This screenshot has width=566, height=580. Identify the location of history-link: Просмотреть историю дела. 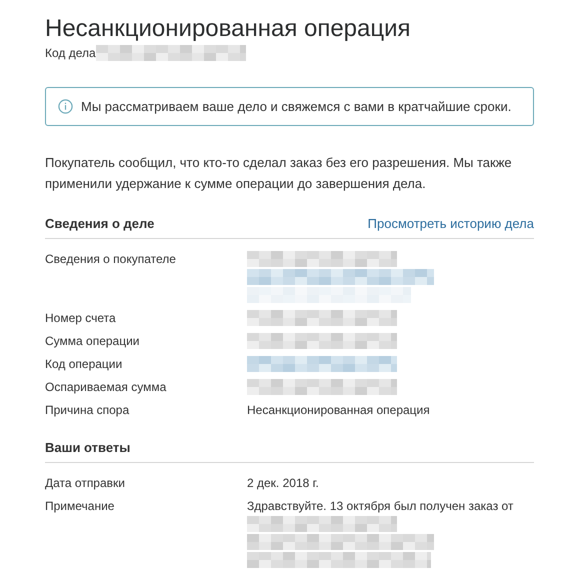
(451, 223).